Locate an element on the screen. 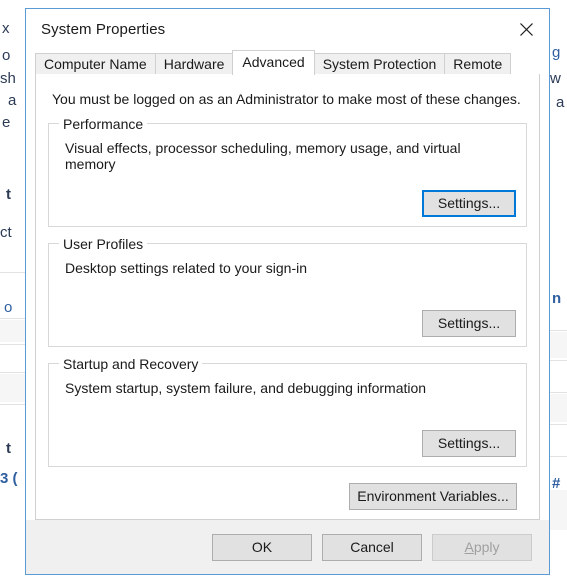 This screenshot has width=567, height=582. background-text-fragment: ct is located at coordinates (6, 232).